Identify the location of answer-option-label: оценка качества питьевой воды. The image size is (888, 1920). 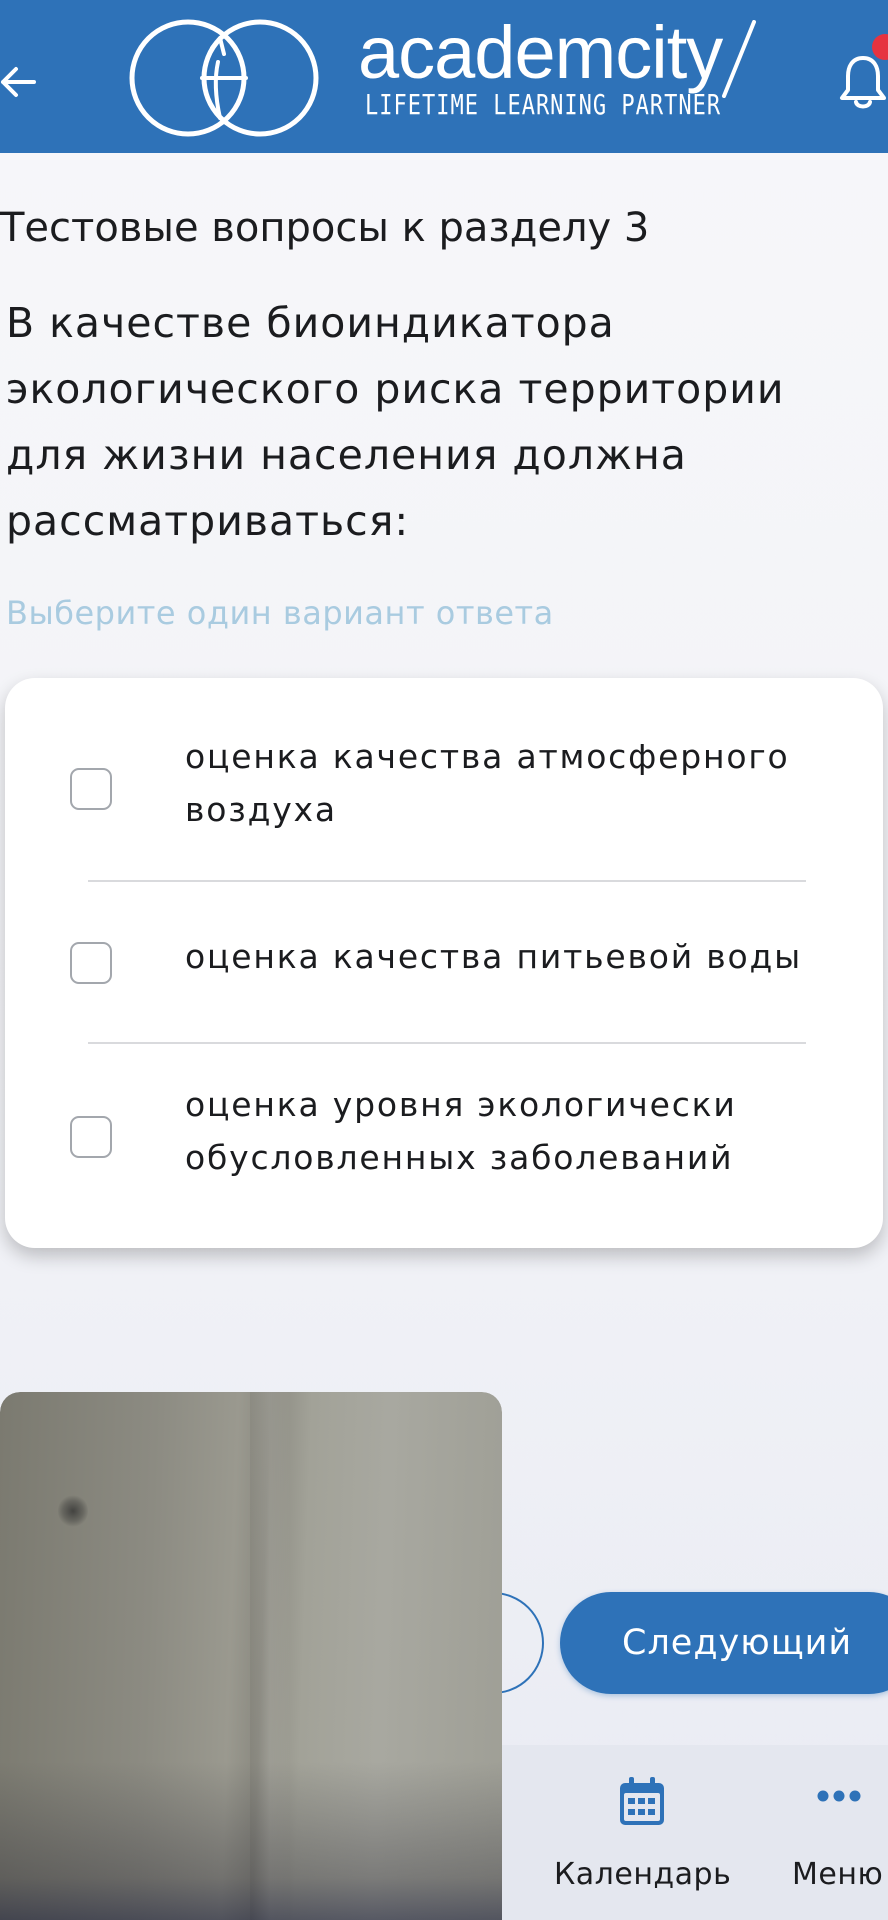
(493, 956).